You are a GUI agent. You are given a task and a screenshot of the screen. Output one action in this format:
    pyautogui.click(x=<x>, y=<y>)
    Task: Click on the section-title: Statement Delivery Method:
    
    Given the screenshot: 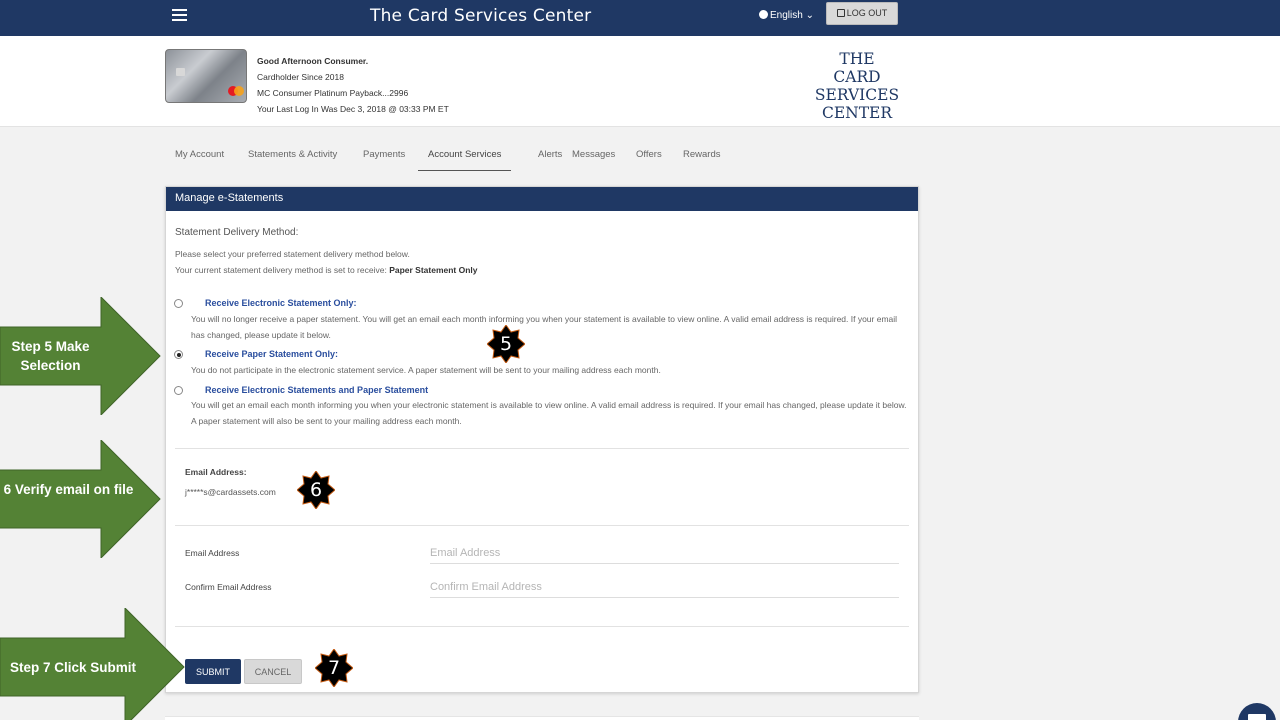 What is the action you would take?
    pyautogui.click(x=237, y=232)
    